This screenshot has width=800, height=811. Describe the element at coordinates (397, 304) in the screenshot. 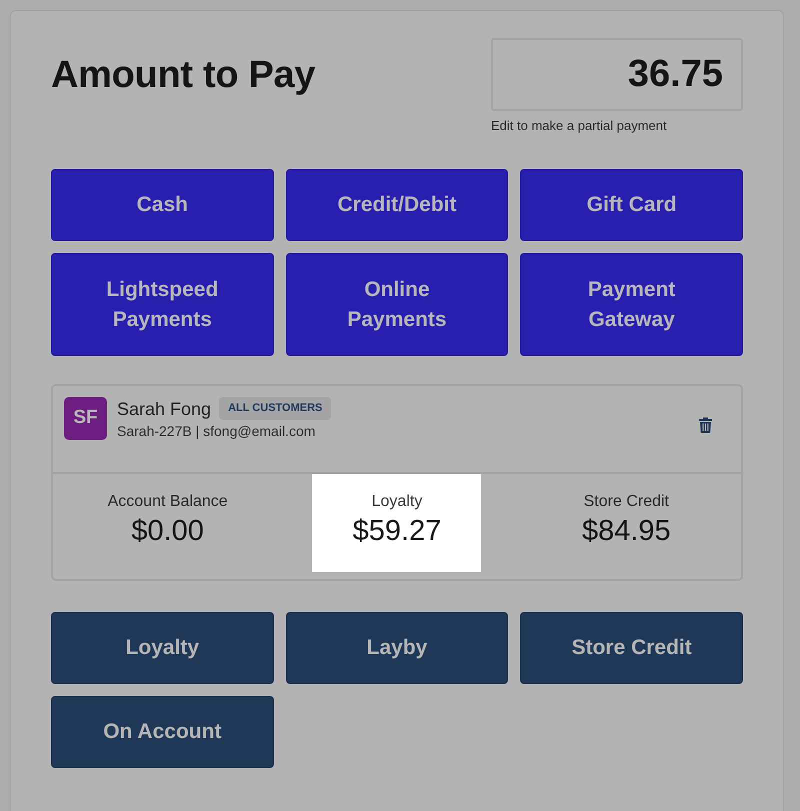

I see `payment-method-button: Online Payments` at that location.